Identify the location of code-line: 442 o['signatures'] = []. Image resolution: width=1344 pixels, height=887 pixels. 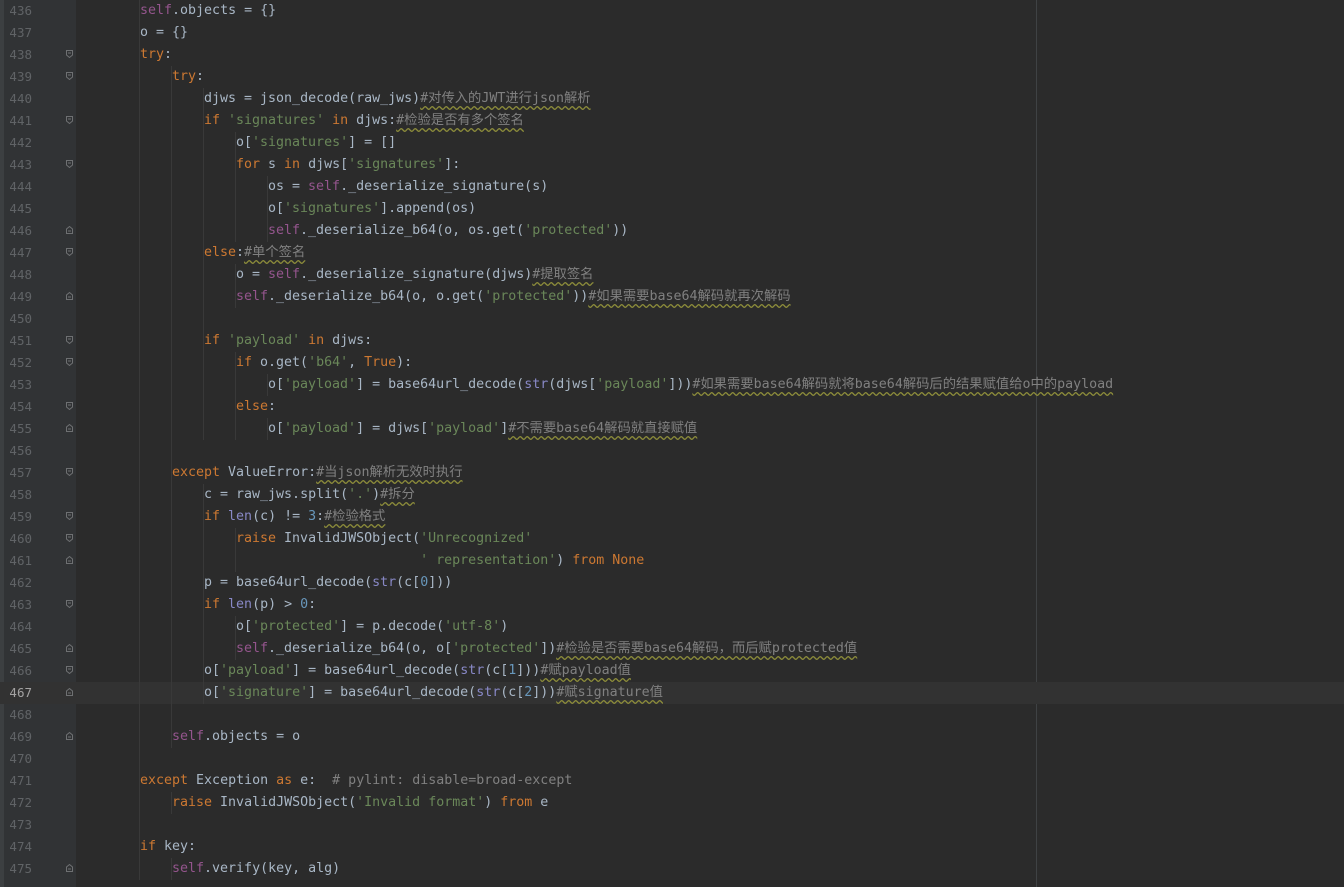
(672, 143).